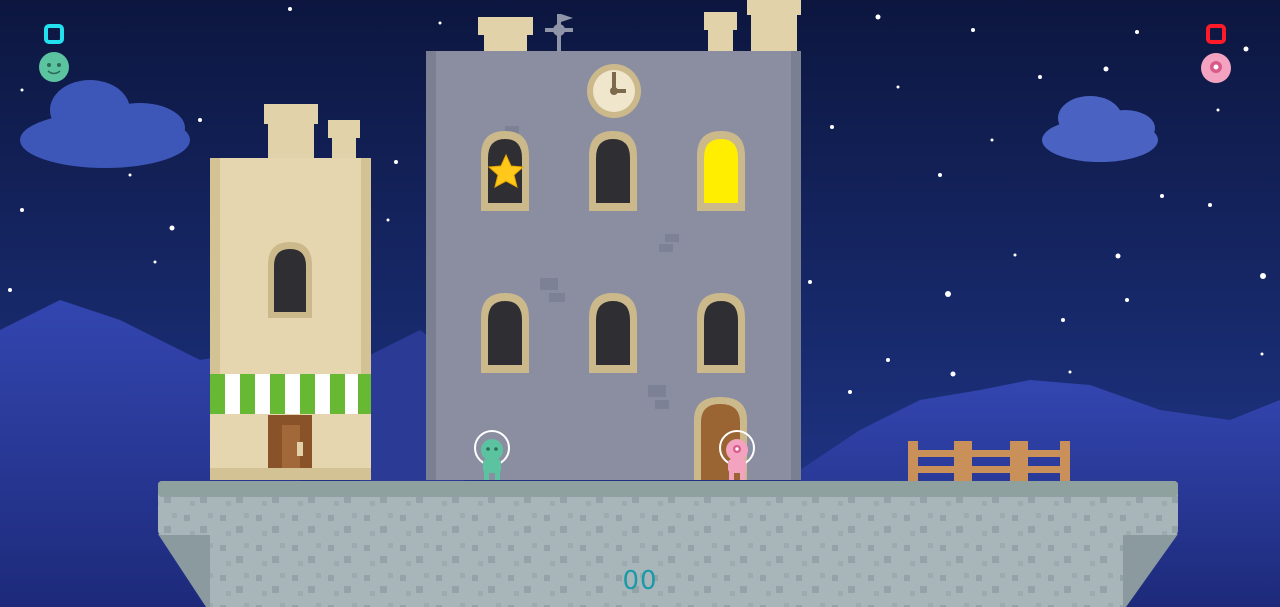 This screenshot has width=1280, height=607. I want to click on beige-tower, so click(290, 292).